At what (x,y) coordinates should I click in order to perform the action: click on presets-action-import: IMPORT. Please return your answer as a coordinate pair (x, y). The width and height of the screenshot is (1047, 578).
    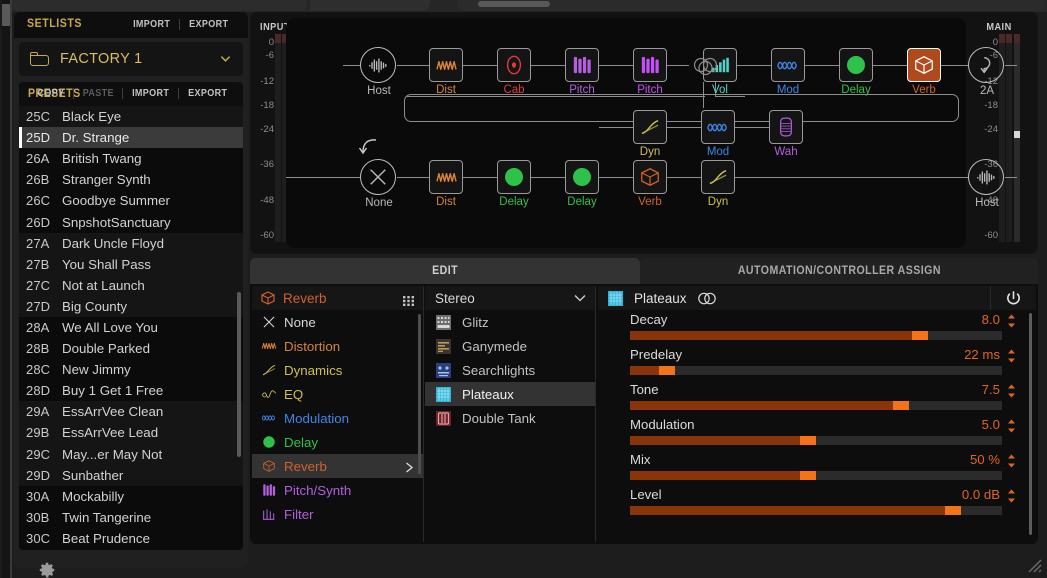
    Looking at the image, I should click on (151, 93).